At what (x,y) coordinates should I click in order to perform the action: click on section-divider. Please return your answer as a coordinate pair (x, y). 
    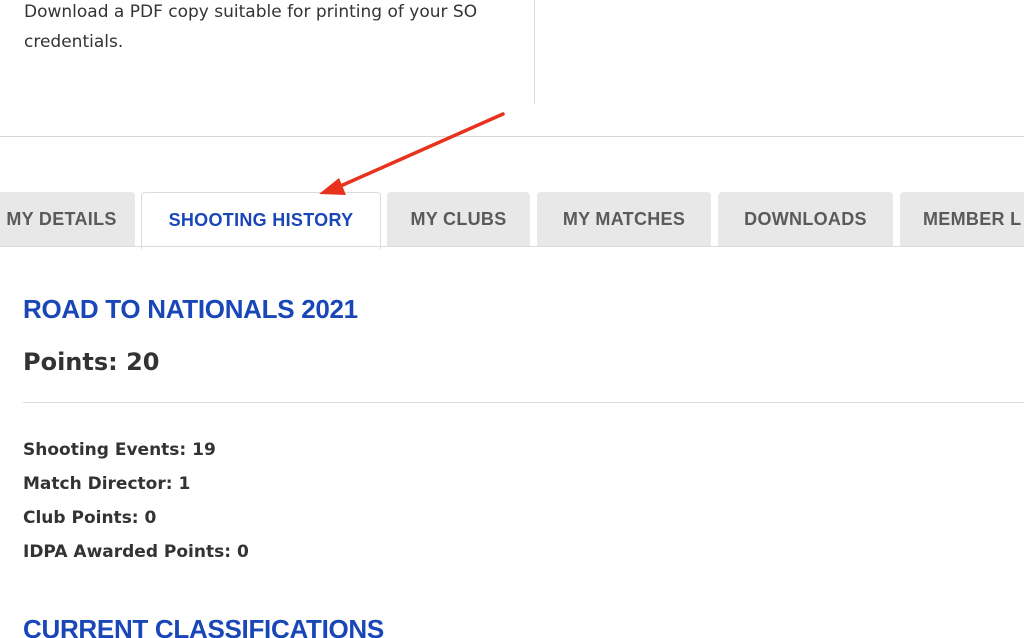
    Looking at the image, I should click on (512, 136).